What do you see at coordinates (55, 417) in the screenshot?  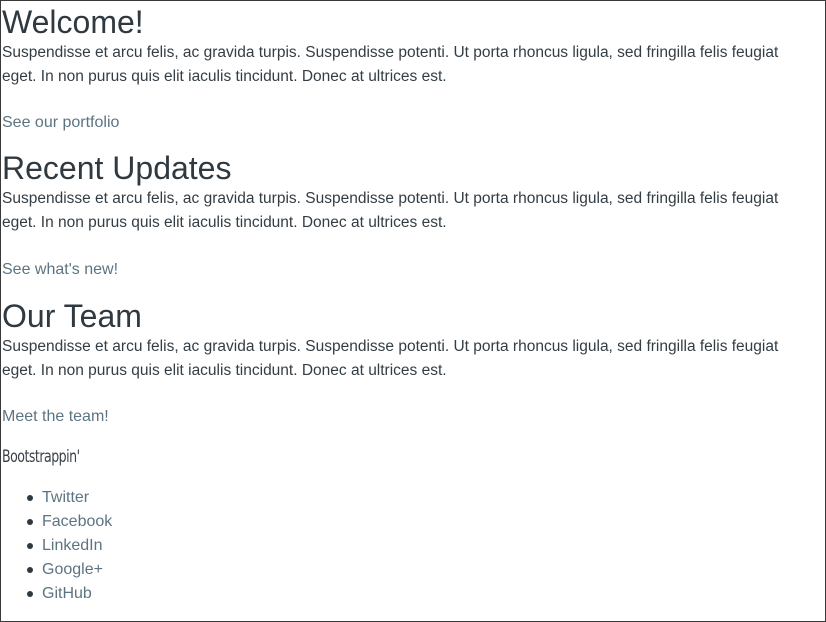 I see `meet-the-team-link: Meet the team!` at bounding box center [55, 417].